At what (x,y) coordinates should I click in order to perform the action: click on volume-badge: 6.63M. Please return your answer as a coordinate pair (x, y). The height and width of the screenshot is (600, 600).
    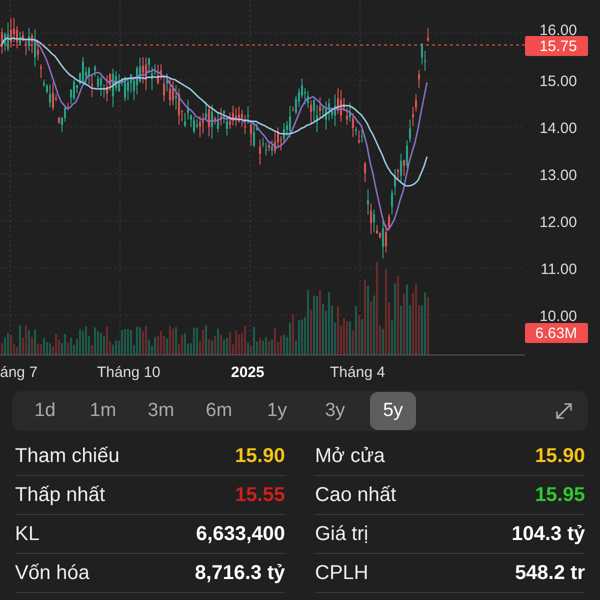
    Looking at the image, I should click on (556, 333).